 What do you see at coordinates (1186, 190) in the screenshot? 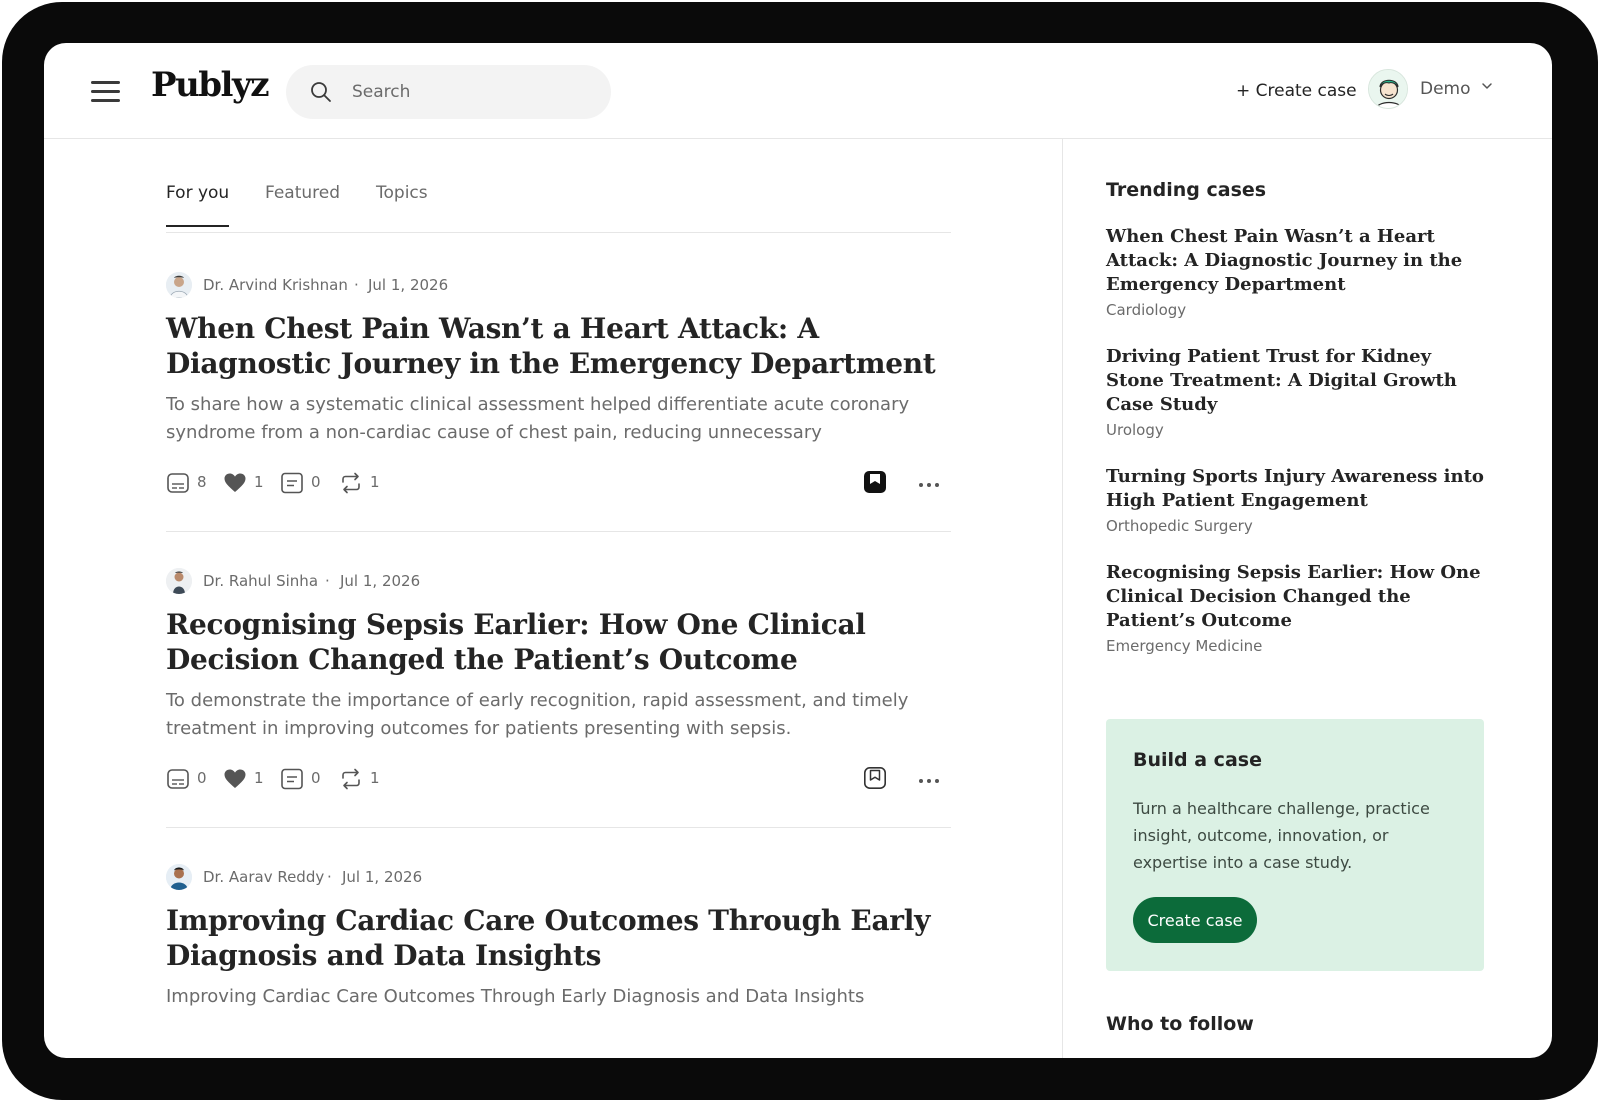
I see `trending-heading: Trending cases` at bounding box center [1186, 190].